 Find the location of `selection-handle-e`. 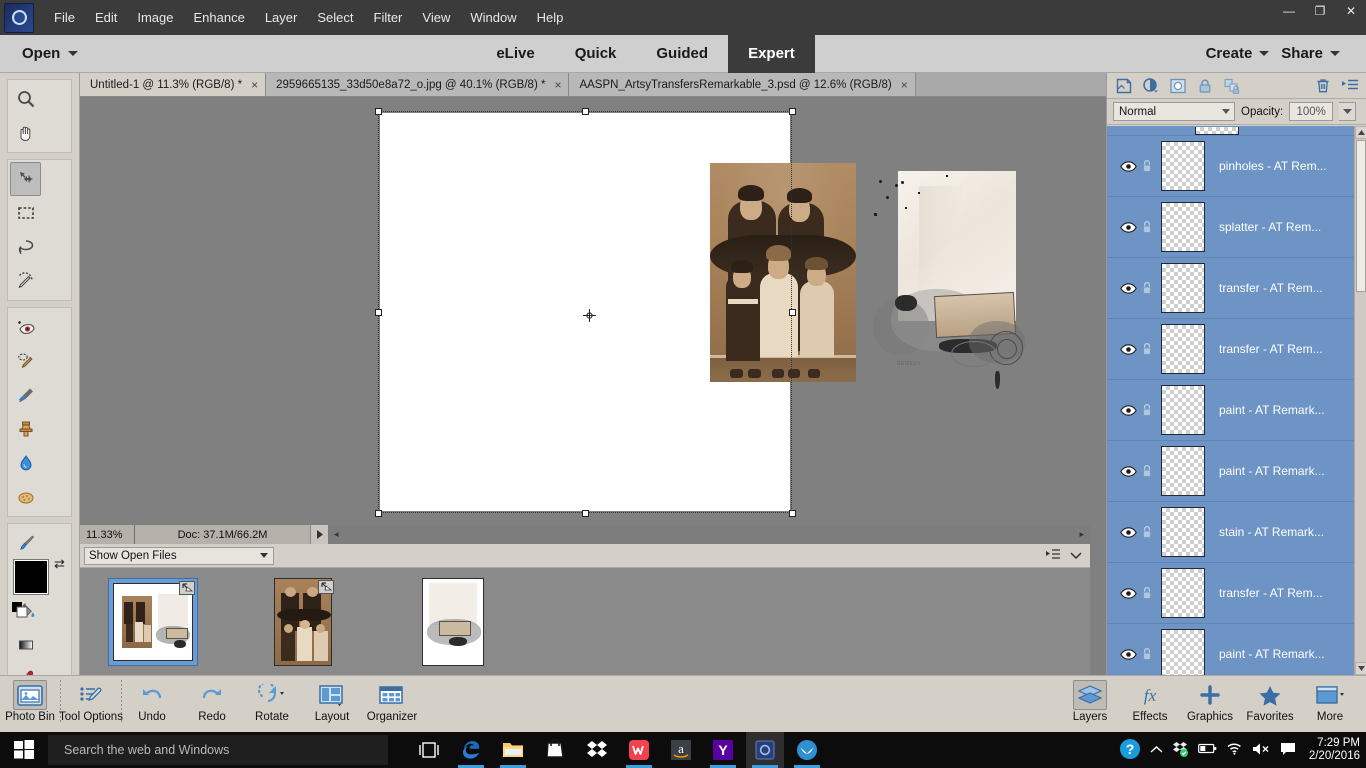

selection-handle-e is located at coordinates (792, 312).